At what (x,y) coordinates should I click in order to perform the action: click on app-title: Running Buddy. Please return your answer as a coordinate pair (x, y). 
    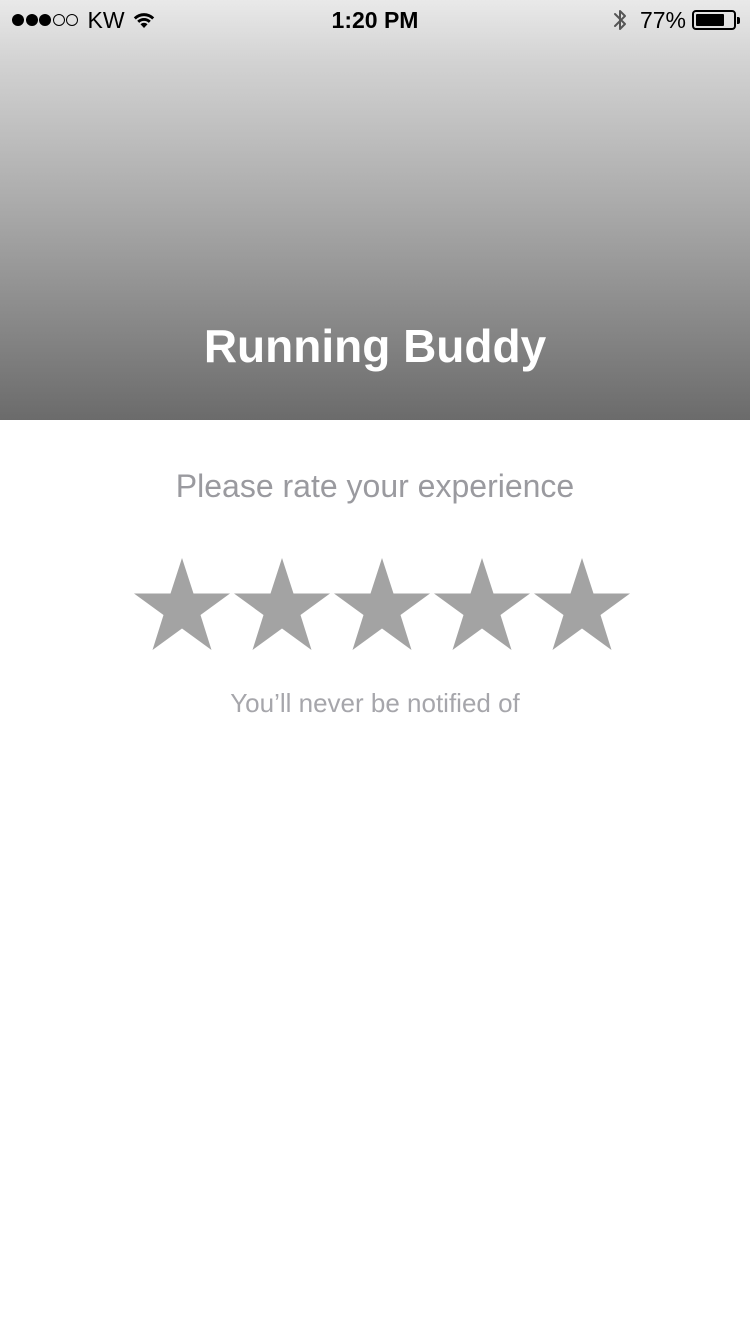
    Looking at the image, I should click on (375, 346).